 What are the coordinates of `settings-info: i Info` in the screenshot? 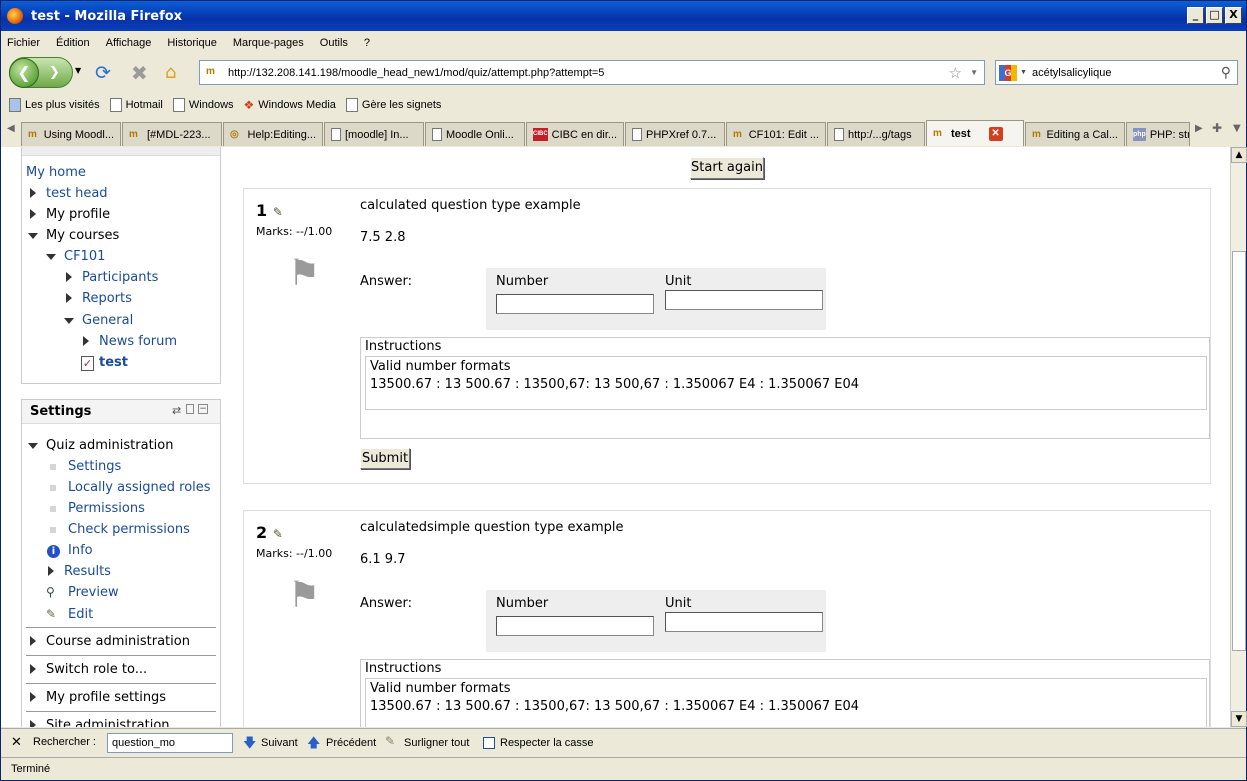 It's located at (70, 550).